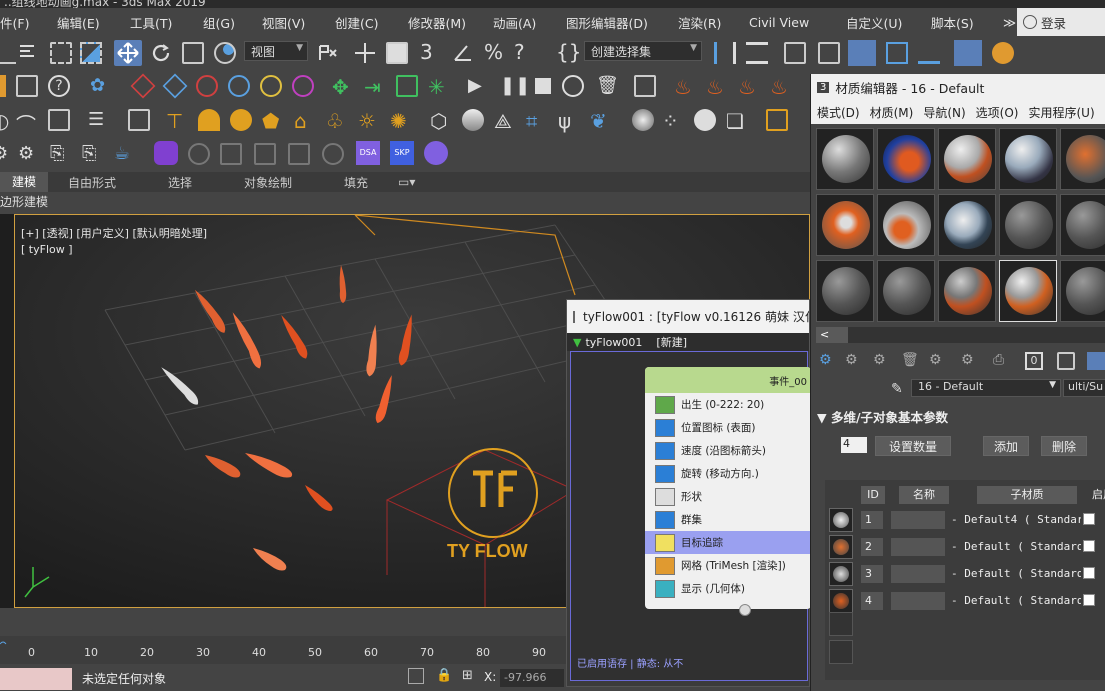  What do you see at coordinates (283, 22) in the screenshot?
I see `menu-views: 视图(V)` at bounding box center [283, 22].